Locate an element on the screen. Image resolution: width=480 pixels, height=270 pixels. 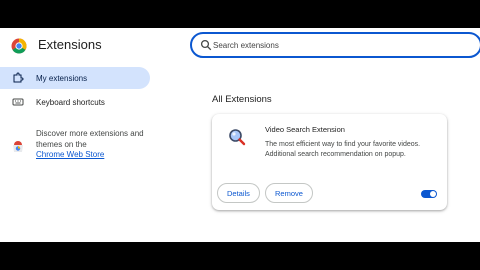
magnifier-icon is located at coordinates (237, 137).